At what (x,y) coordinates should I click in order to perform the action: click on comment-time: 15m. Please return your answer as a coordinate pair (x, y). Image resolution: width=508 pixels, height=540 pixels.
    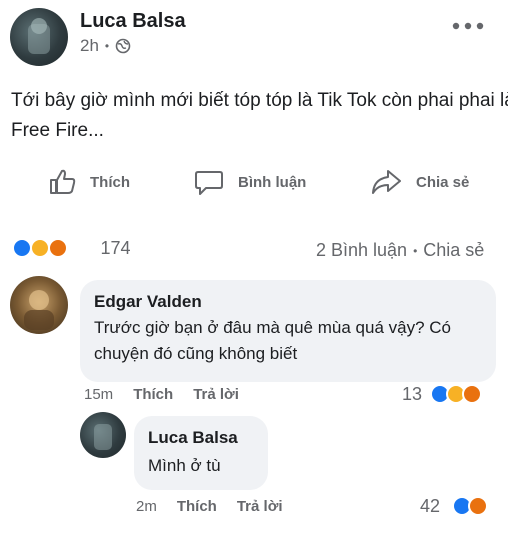
    Looking at the image, I should click on (98, 394).